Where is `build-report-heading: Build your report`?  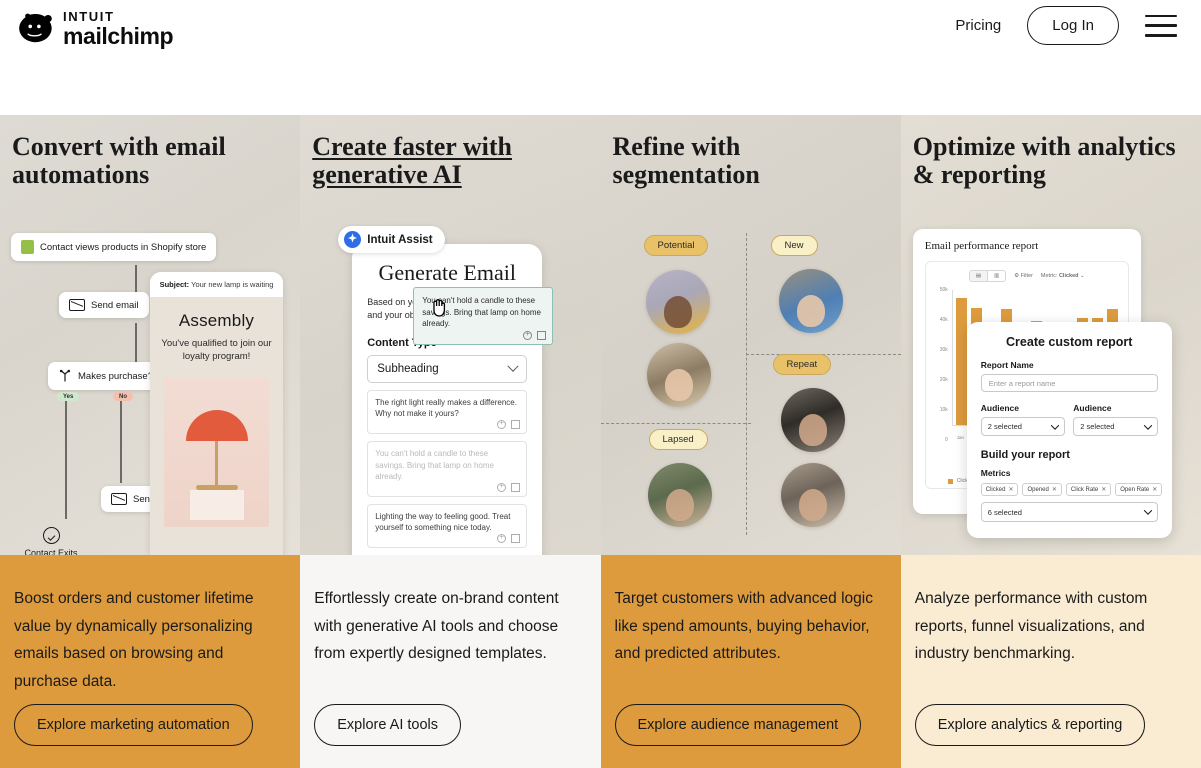
build-report-heading: Build your report is located at coordinates (1025, 455).